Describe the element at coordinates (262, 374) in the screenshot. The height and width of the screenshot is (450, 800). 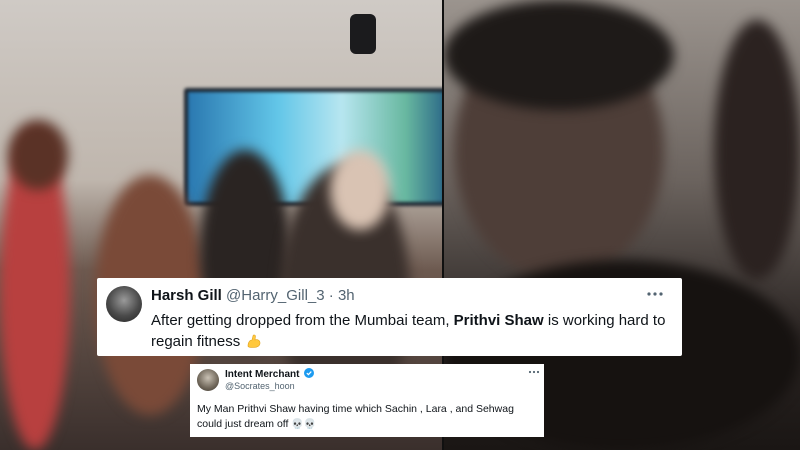
I see `author-name: Intent Merchant` at that location.